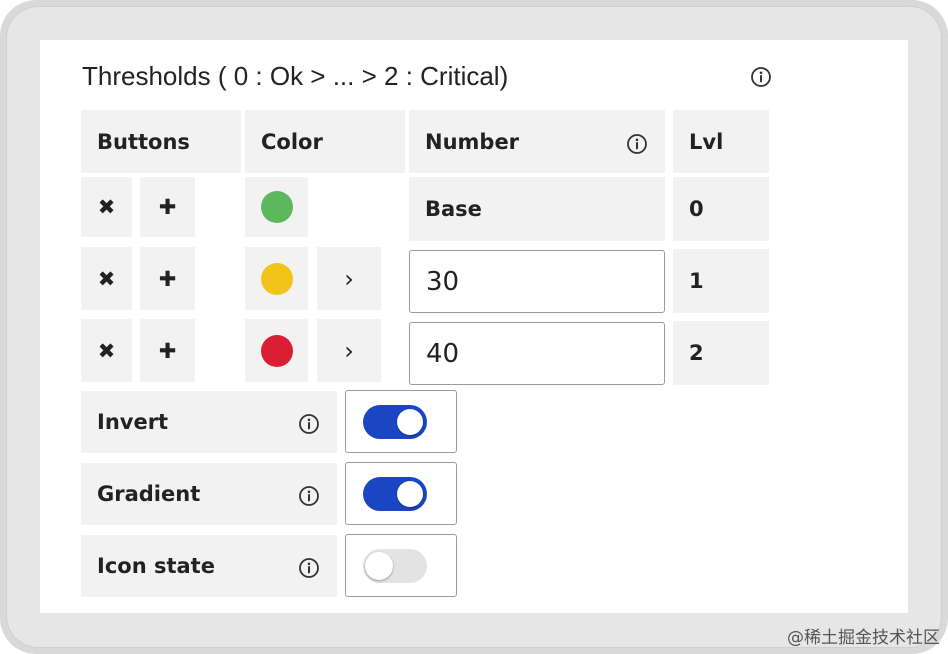 Image resolution: width=948 pixels, height=654 pixels. I want to click on invert-toggle-container, so click(401, 421).